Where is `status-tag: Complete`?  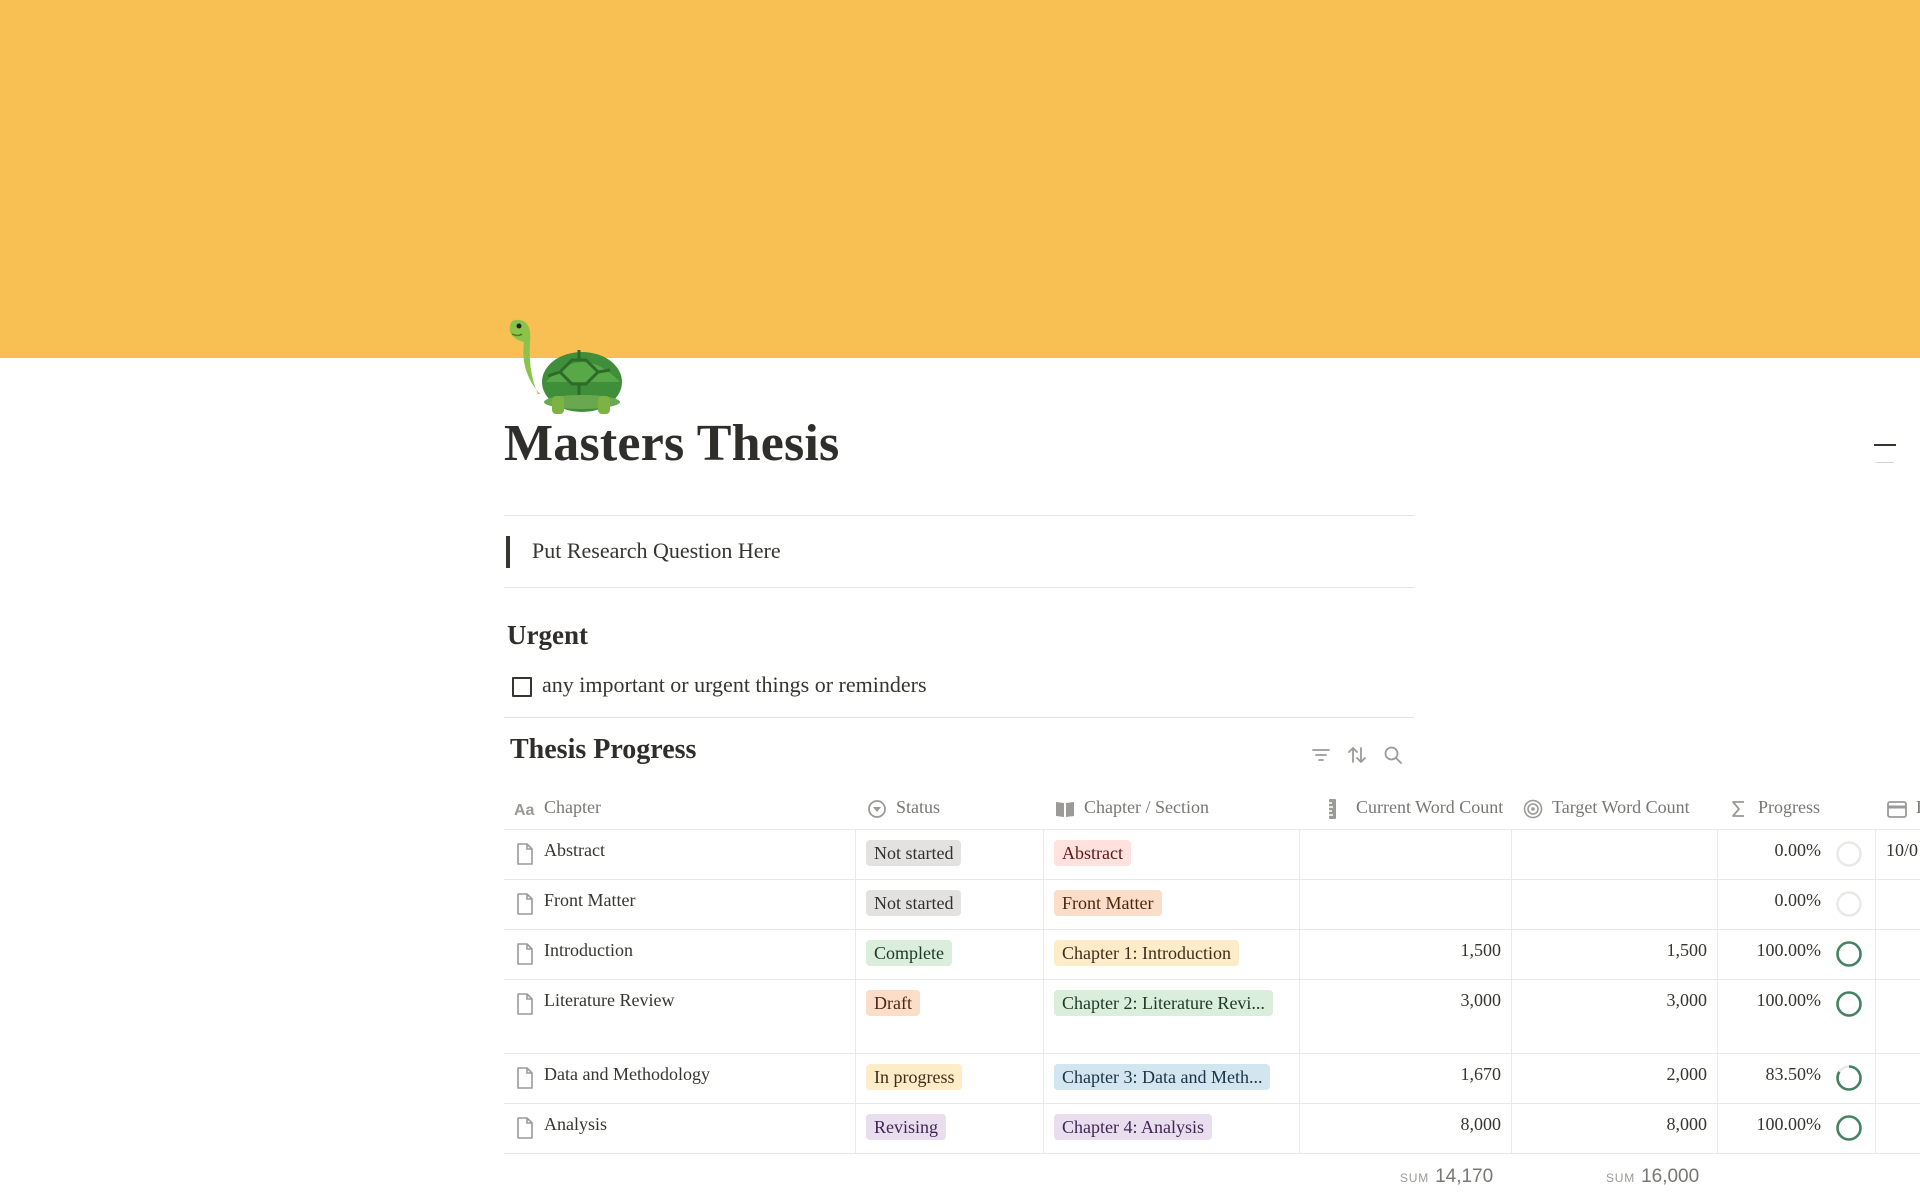
status-tag: Complete is located at coordinates (909, 953).